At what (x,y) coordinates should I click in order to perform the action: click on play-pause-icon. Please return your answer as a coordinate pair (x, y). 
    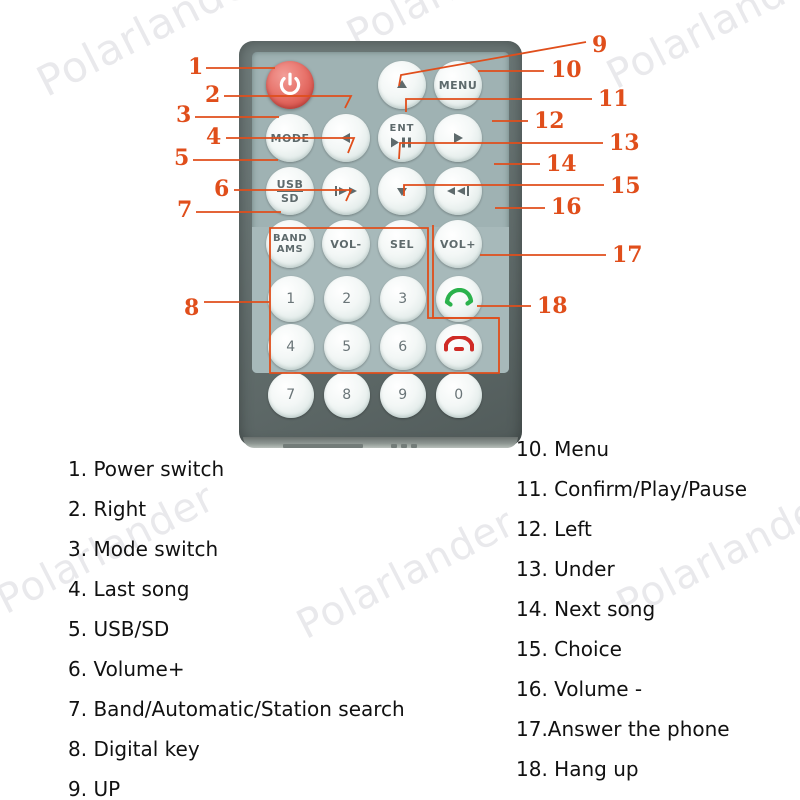
    Looking at the image, I should click on (401, 142).